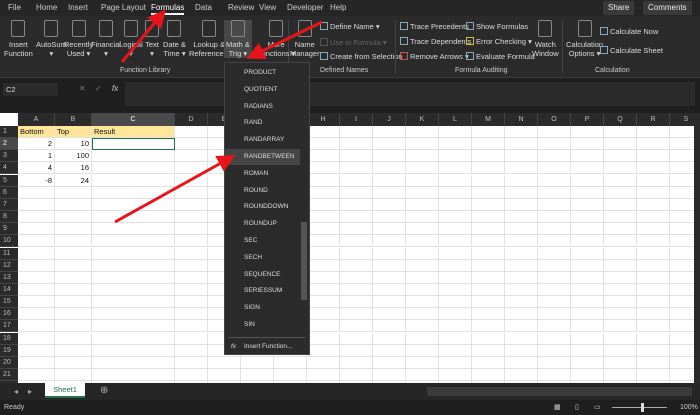 This screenshot has height=415, width=700. What do you see at coordinates (16, 391) in the screenshot?
I see `prev-sheet-icon: ◂` at bounding box center [16, 391].